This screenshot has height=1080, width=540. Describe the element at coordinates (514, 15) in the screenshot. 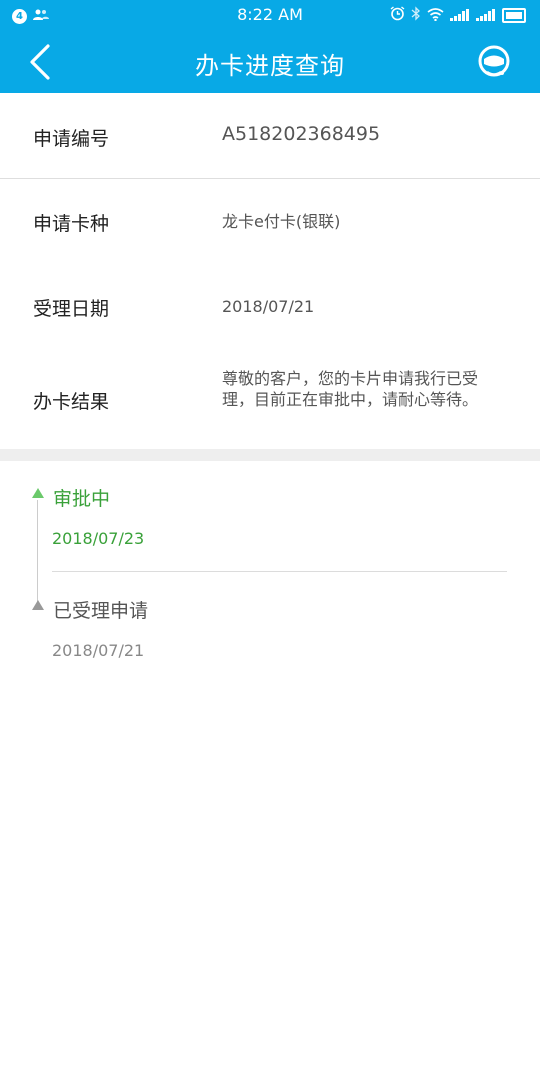

I see `battery-icon` at that location.